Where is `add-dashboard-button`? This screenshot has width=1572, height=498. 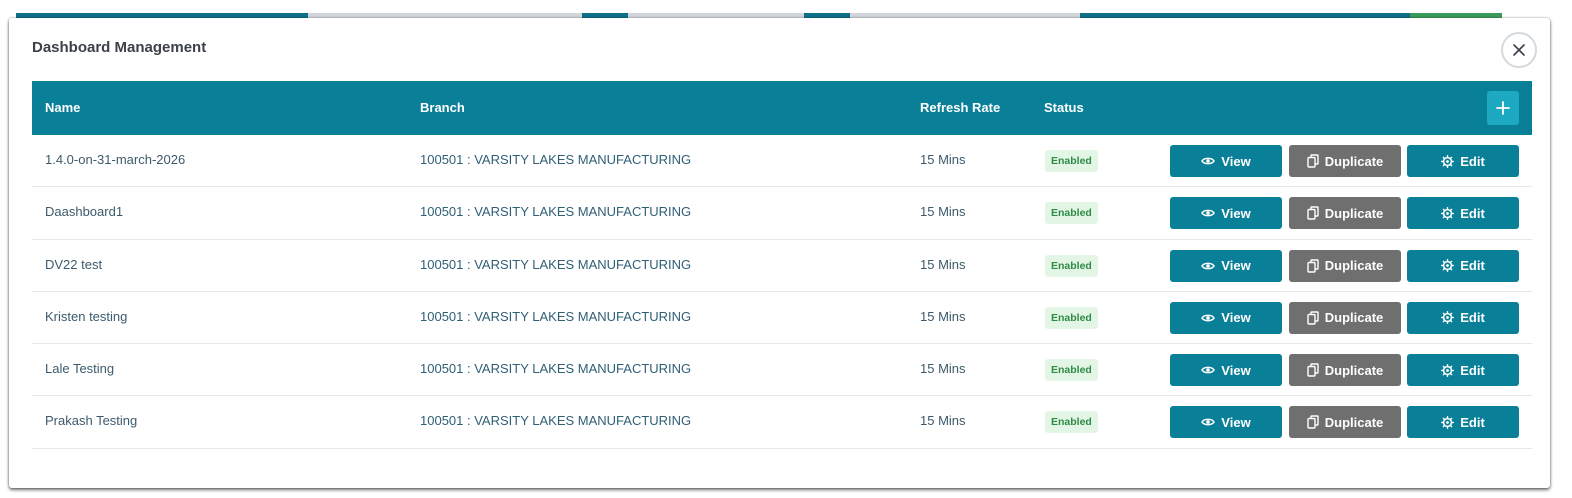 add-dashboard-button is located at coordinates (1503, 108).